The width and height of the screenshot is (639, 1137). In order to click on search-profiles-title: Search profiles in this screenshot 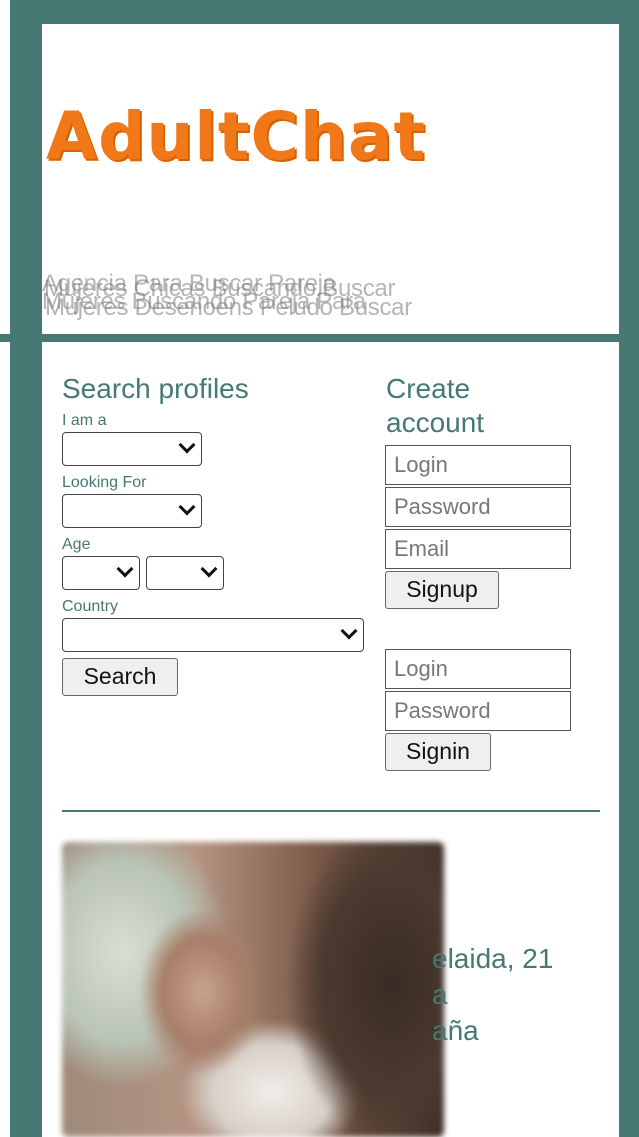, I will do `click(155, 388)`.